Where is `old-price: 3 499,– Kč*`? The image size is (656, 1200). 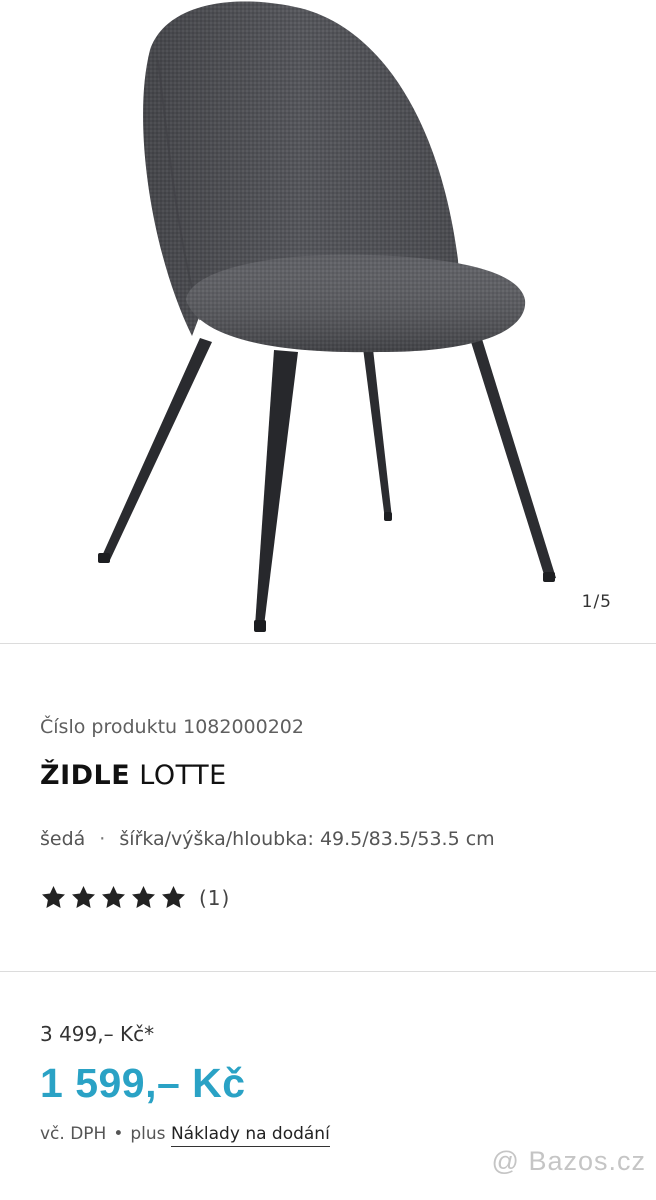 old-price: 3 499,– Kč* is located at coordinates (97, 1034).